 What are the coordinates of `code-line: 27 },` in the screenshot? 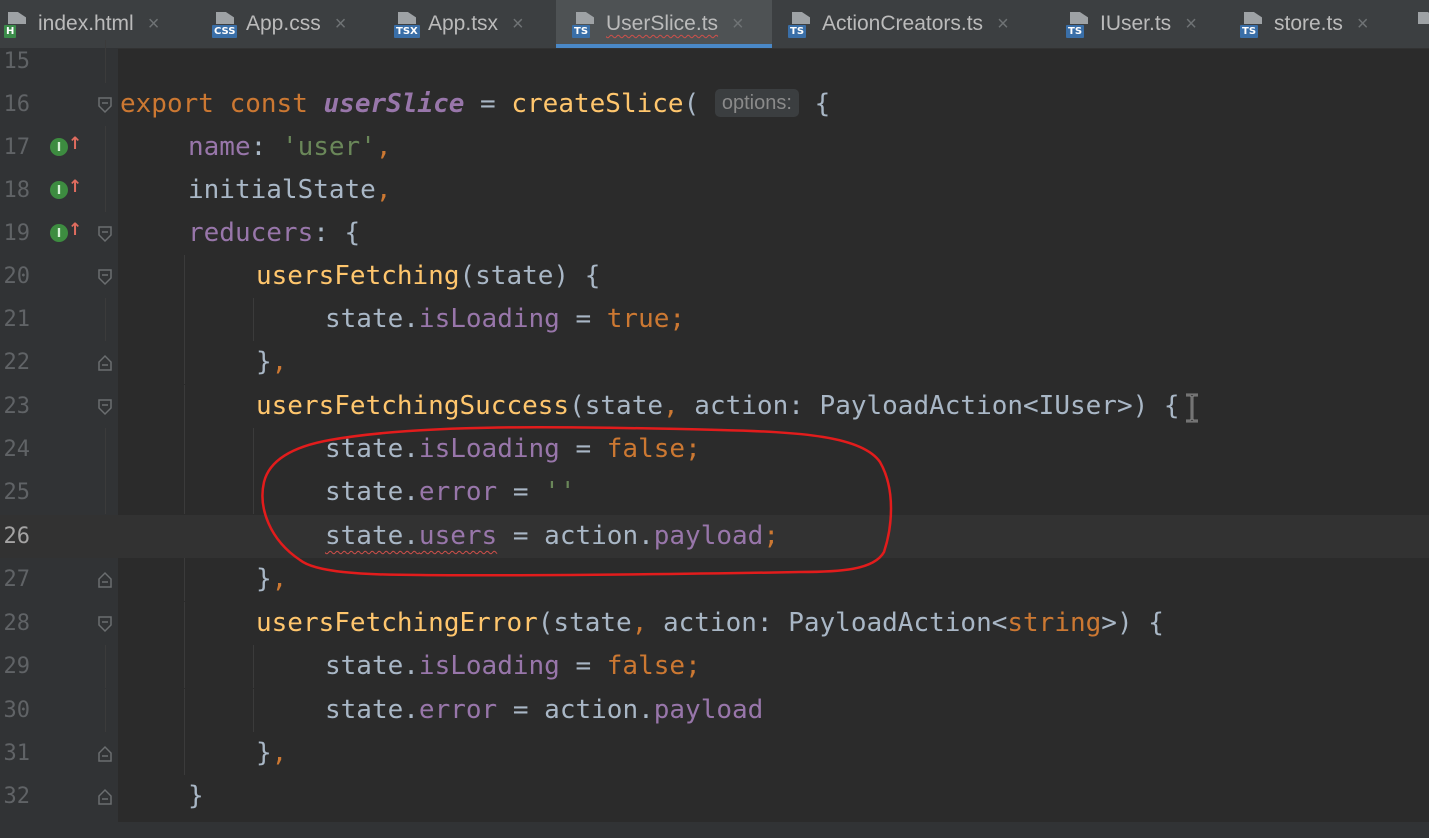 It's located at (714, 579).